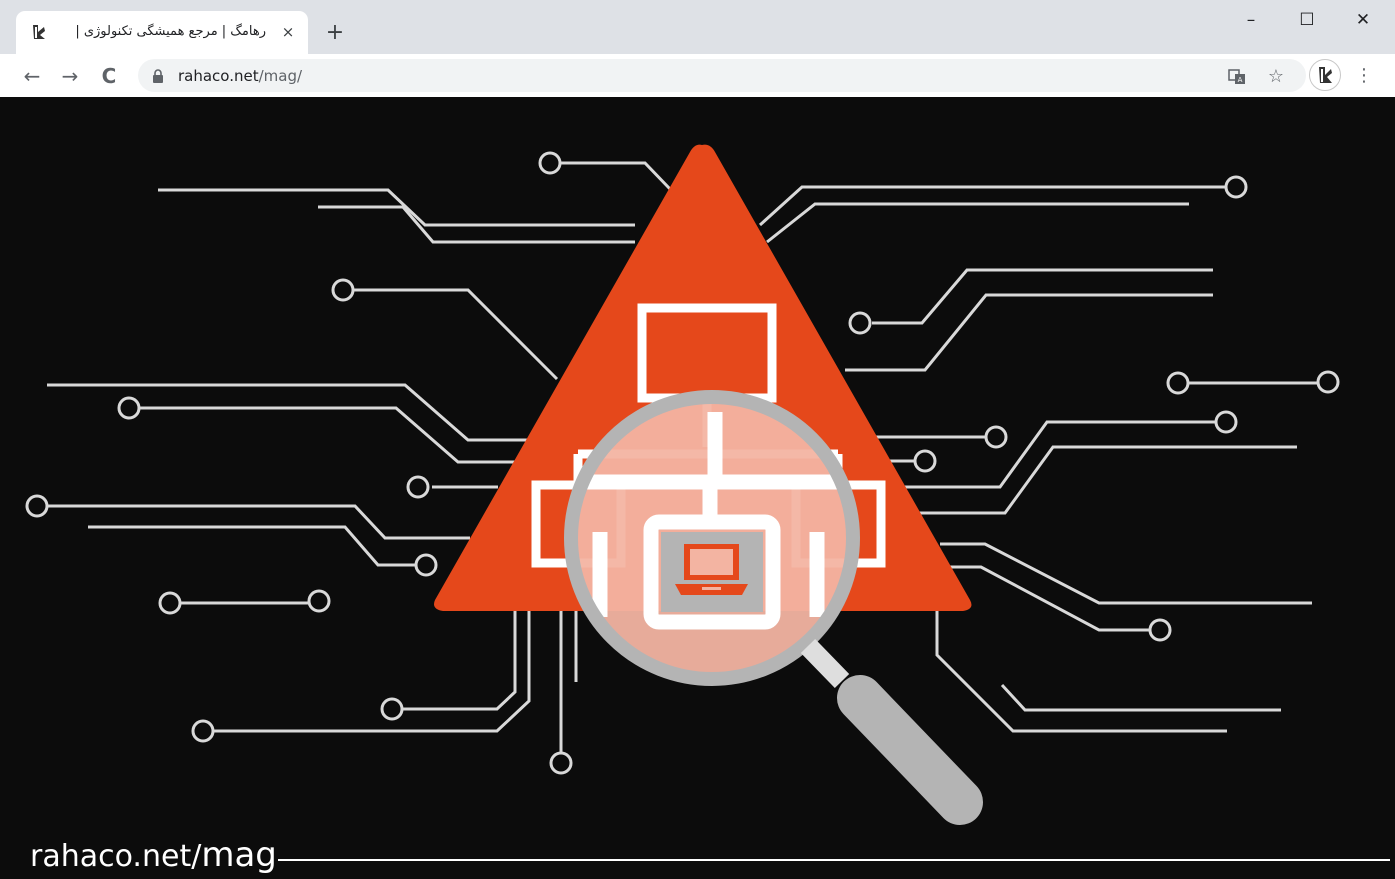  Describe the element at coordinates (116, 856) in the screenshot. I see `watermark-host: rahaco.net/` at that location.